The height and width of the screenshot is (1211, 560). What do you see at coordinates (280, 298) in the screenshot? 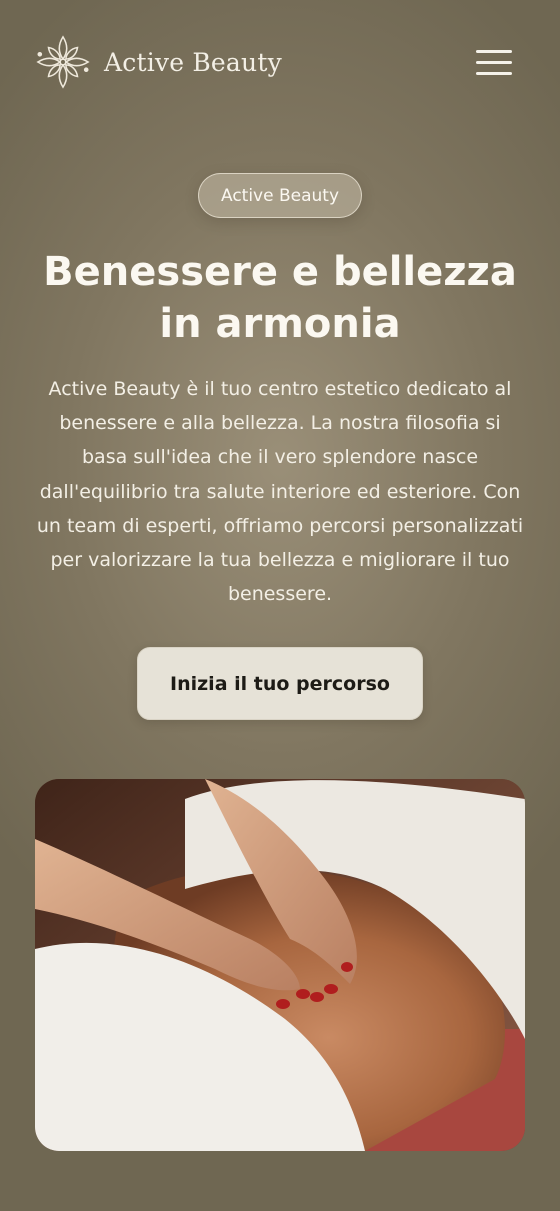
I see `hero-title: Benessere e bellezza in armonia` at bounding box center [280, 298].